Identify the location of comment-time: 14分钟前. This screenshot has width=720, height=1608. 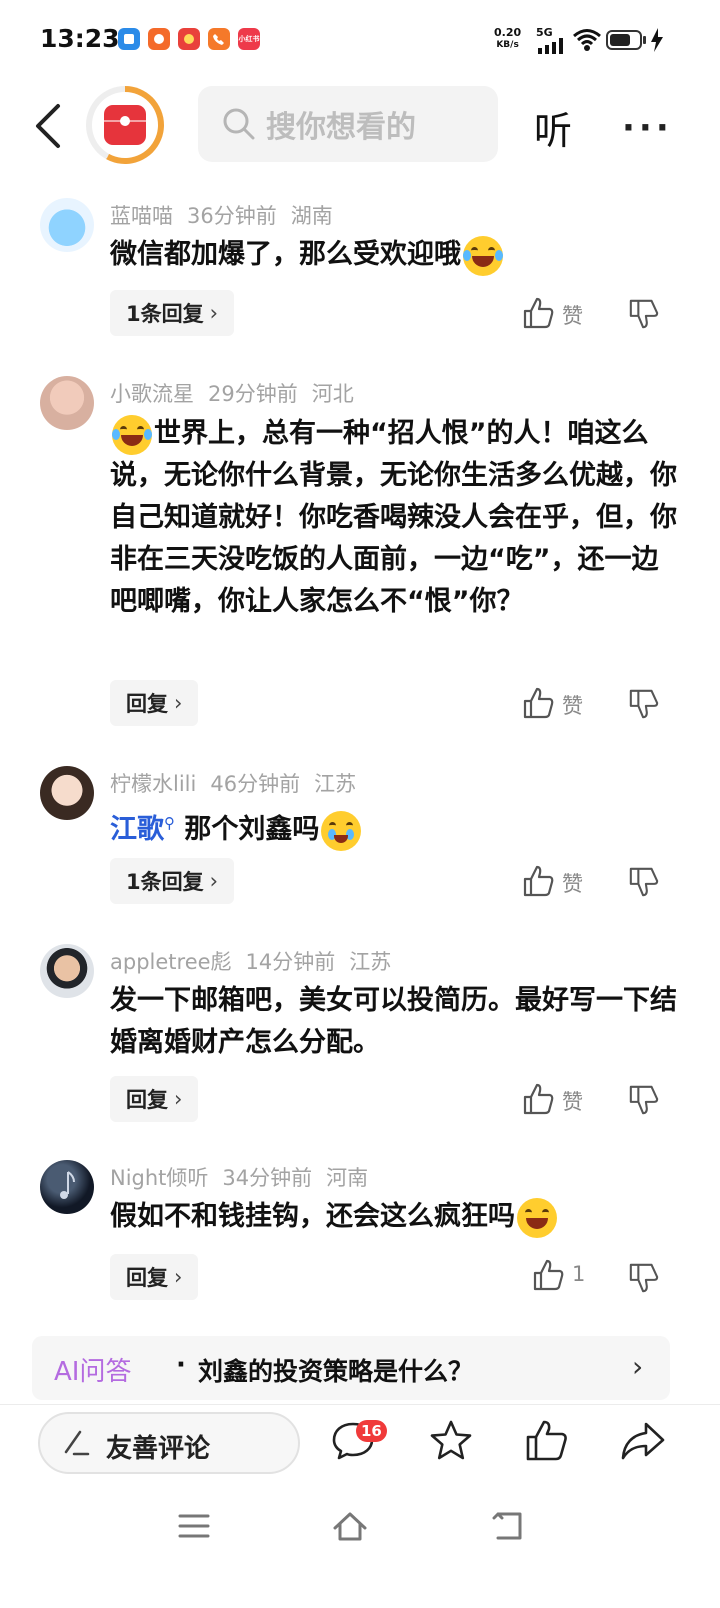
(290, 962).